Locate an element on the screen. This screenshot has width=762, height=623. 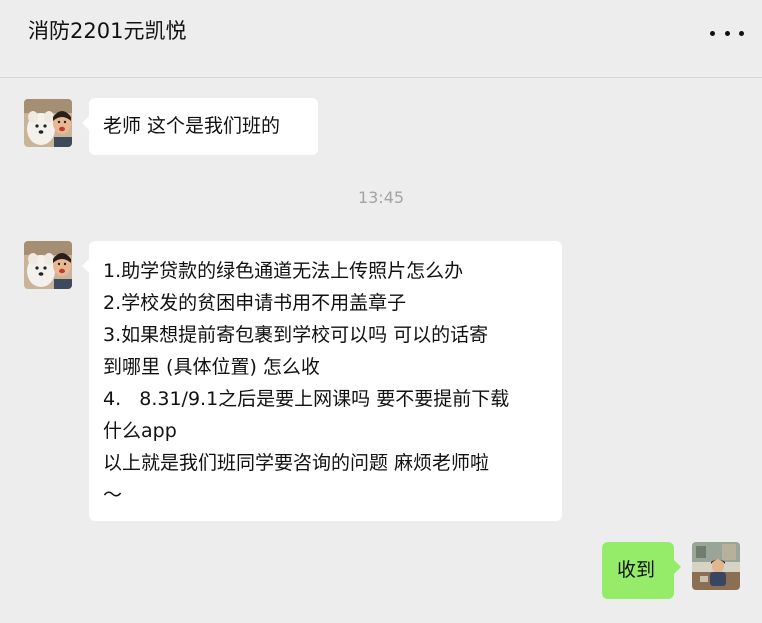
message-line: 4. 8.31/9.1之后是要上网课吗 要不要提前下载 is located at coordinates (306, 399).